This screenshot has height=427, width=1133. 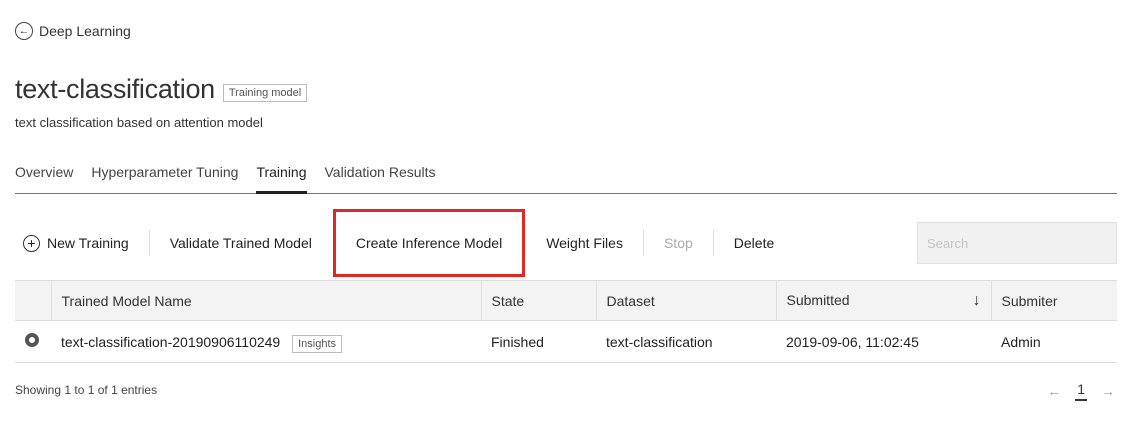 I want to click on back-link: ← Deep Learning, so click(x=73, y=31).